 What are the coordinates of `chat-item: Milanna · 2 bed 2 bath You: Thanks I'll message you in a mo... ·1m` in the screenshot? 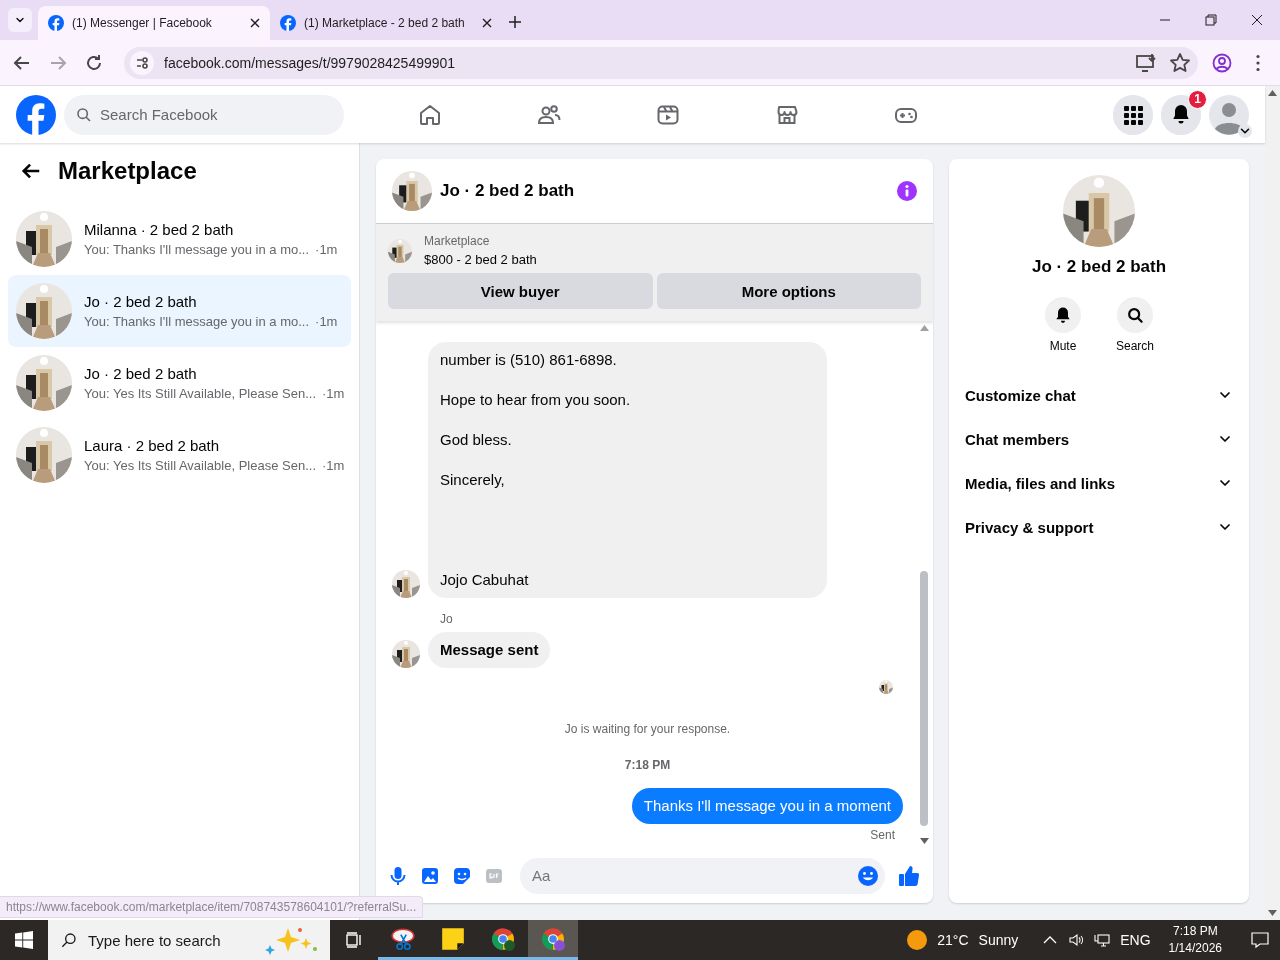 It's located at (179, 239).